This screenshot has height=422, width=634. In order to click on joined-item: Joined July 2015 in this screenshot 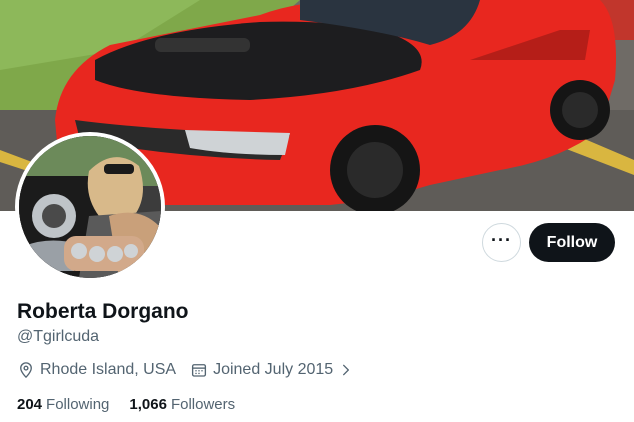, I will do `click(271, 370)`.